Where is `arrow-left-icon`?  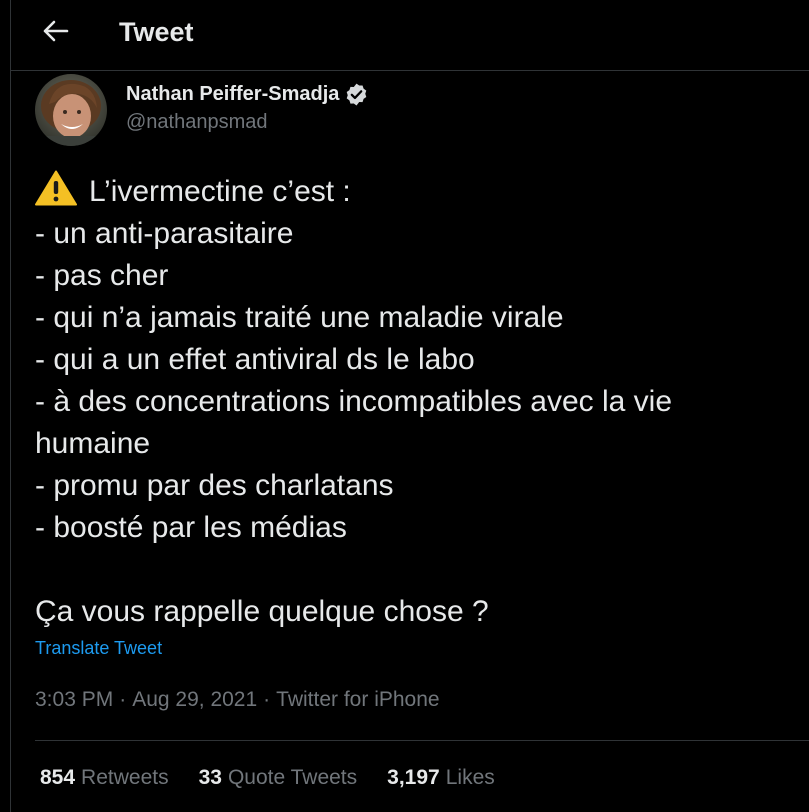
arrow-left-icon is located at coordinates (56, 31).